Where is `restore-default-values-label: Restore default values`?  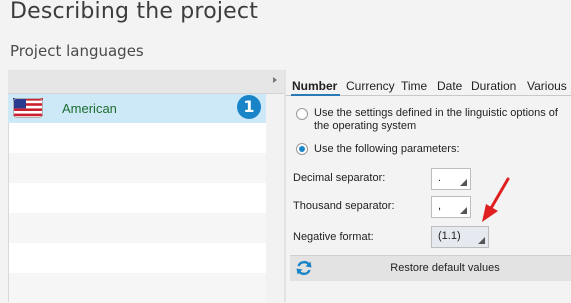
restore-default-values-label: Restore default values is located at coordinates (445, 268).